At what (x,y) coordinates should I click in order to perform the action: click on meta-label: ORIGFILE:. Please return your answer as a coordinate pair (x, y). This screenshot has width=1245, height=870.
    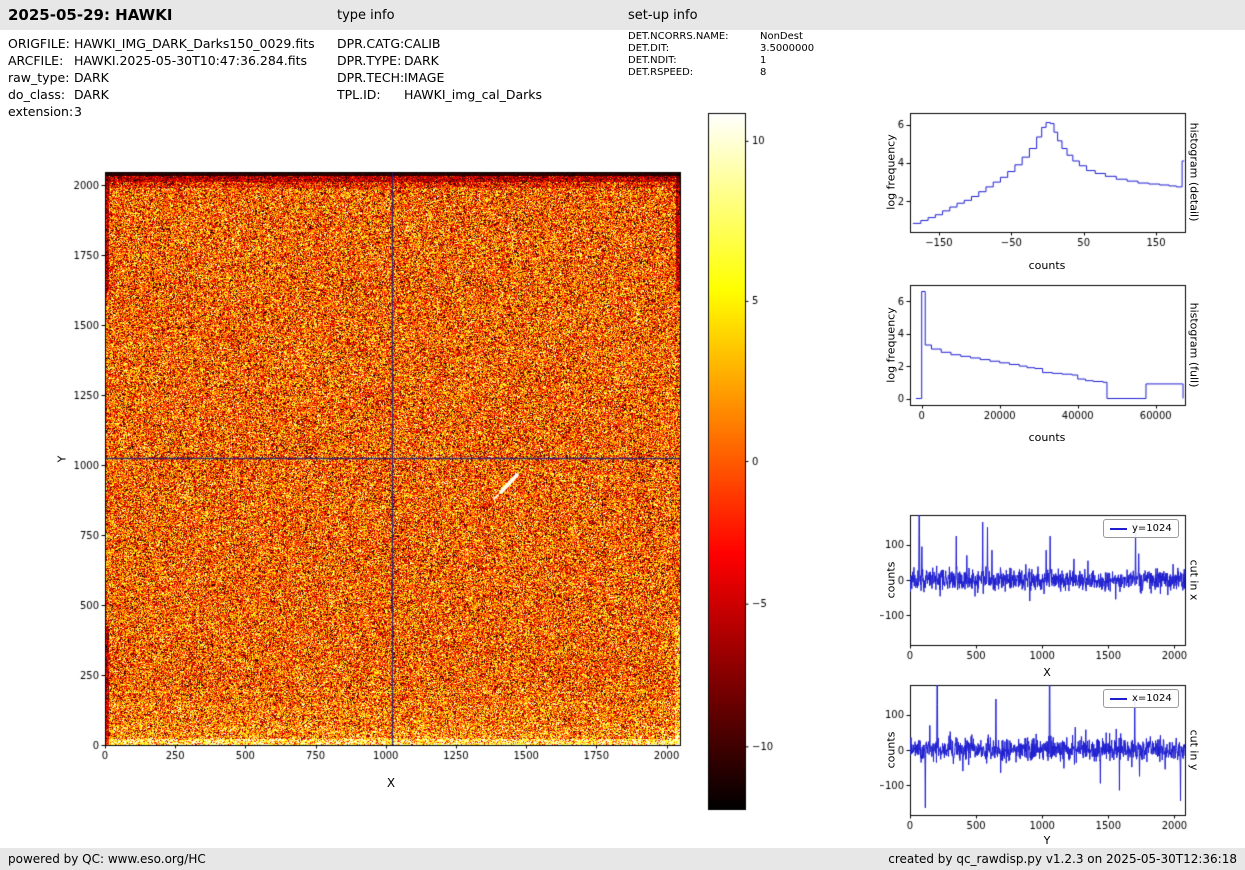
    Looking at the image, I should click on (39, 43).